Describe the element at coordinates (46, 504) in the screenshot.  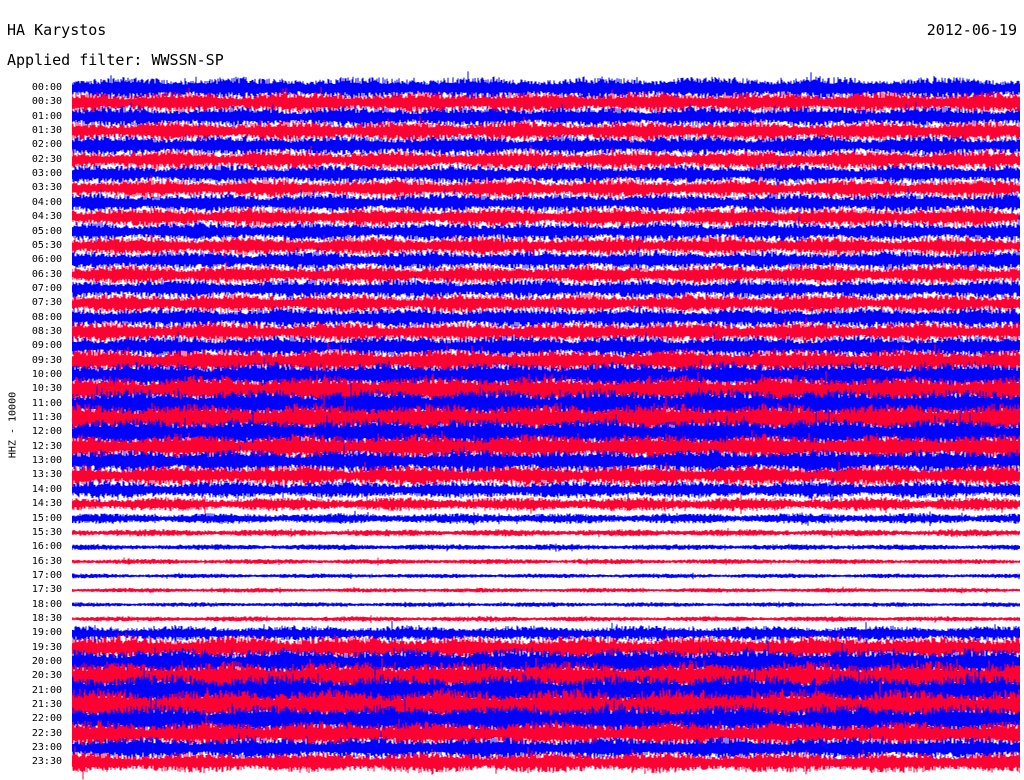
I see `time-label: 14:30` at that location.